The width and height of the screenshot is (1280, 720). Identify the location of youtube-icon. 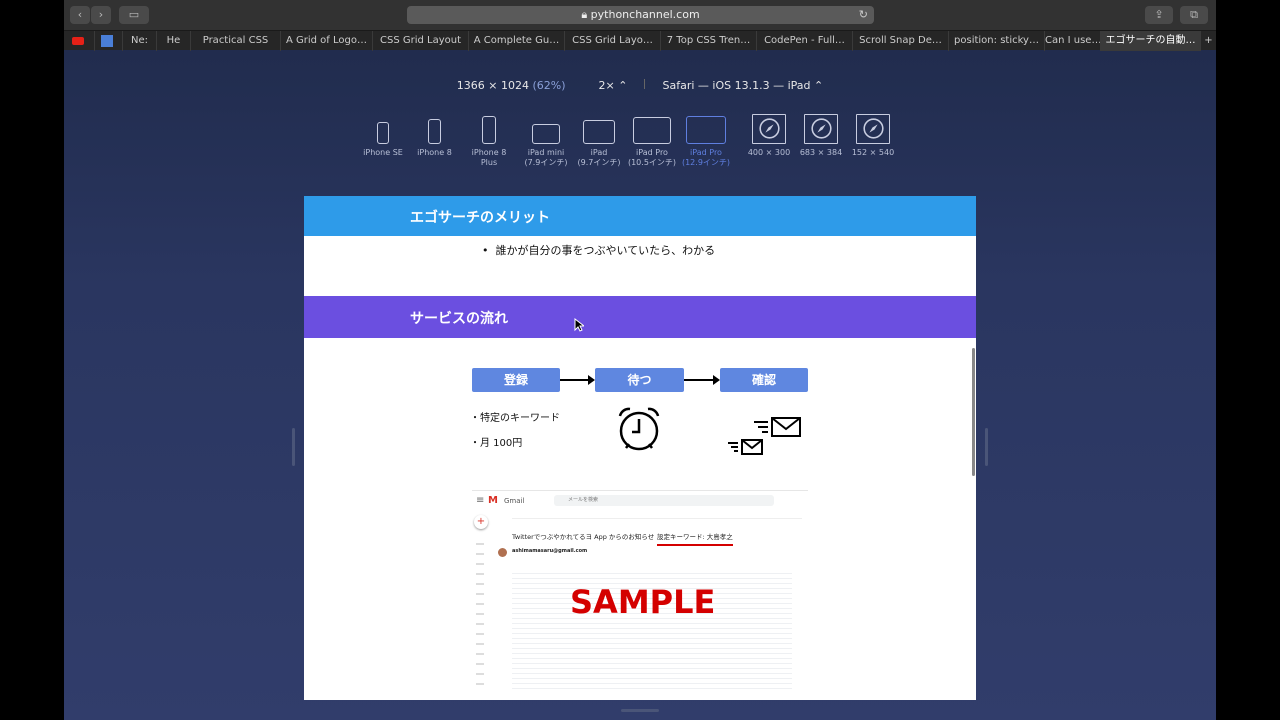
(78, 41).